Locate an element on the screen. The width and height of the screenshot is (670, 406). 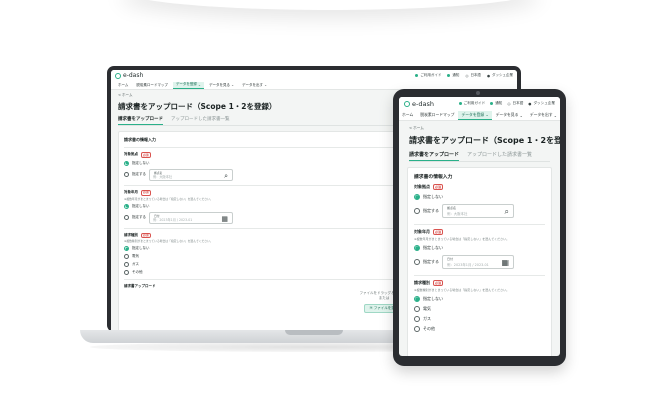
camera-icon is located at coordinates (478, 93).